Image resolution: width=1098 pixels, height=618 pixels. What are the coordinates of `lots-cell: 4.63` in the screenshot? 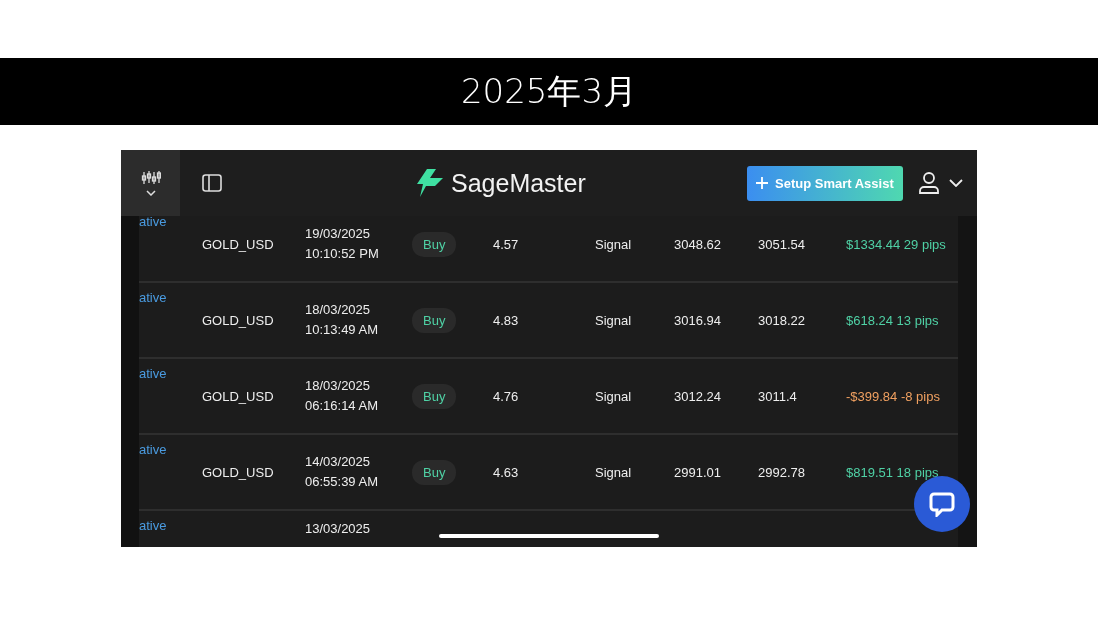 It's located at (506, 472).